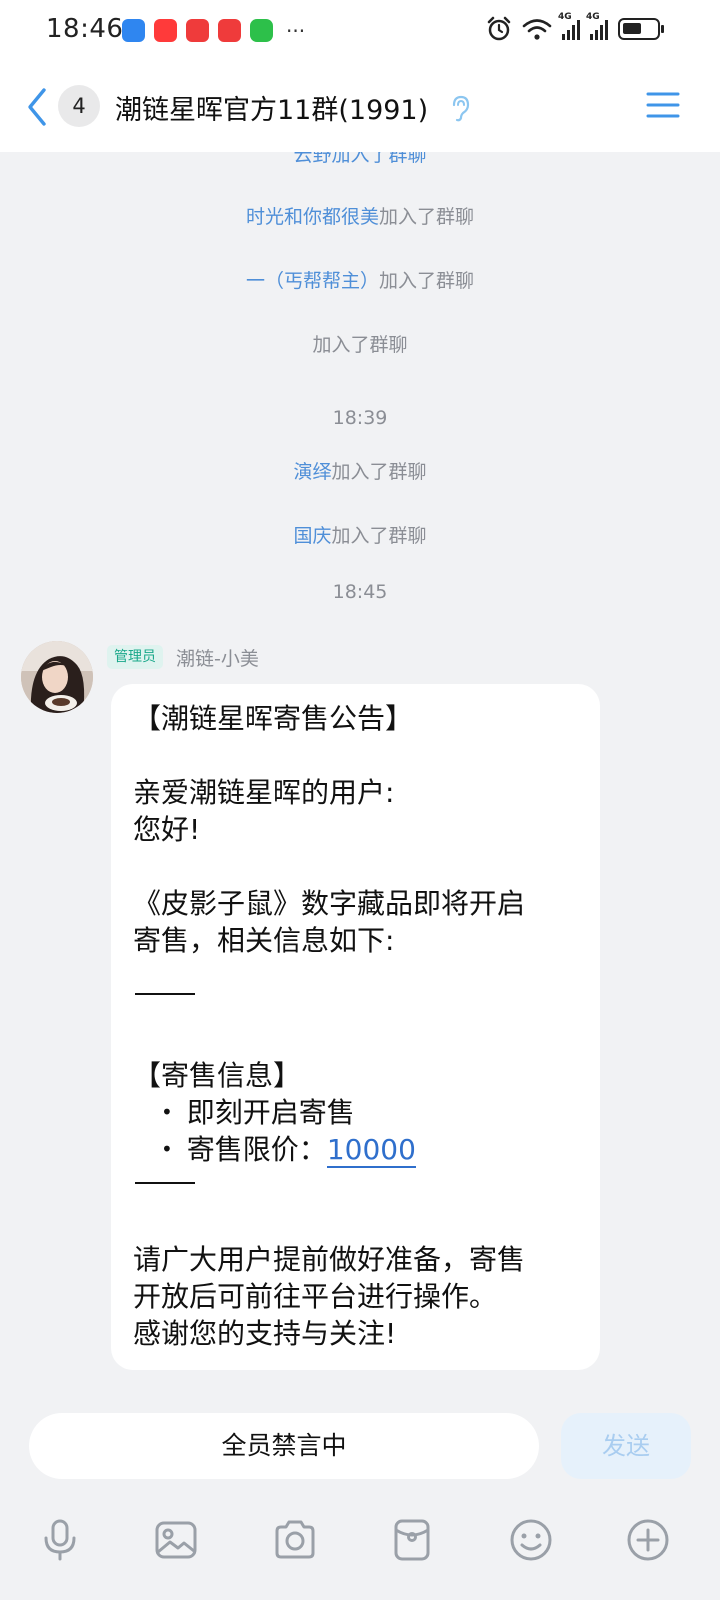 The height and width of the screenshot is (1600, 720). What do you see at coordinates (360, 472) in the screenshot?
I see `system-message: 演绎加入了群聊` at bounding box center [360, 472].